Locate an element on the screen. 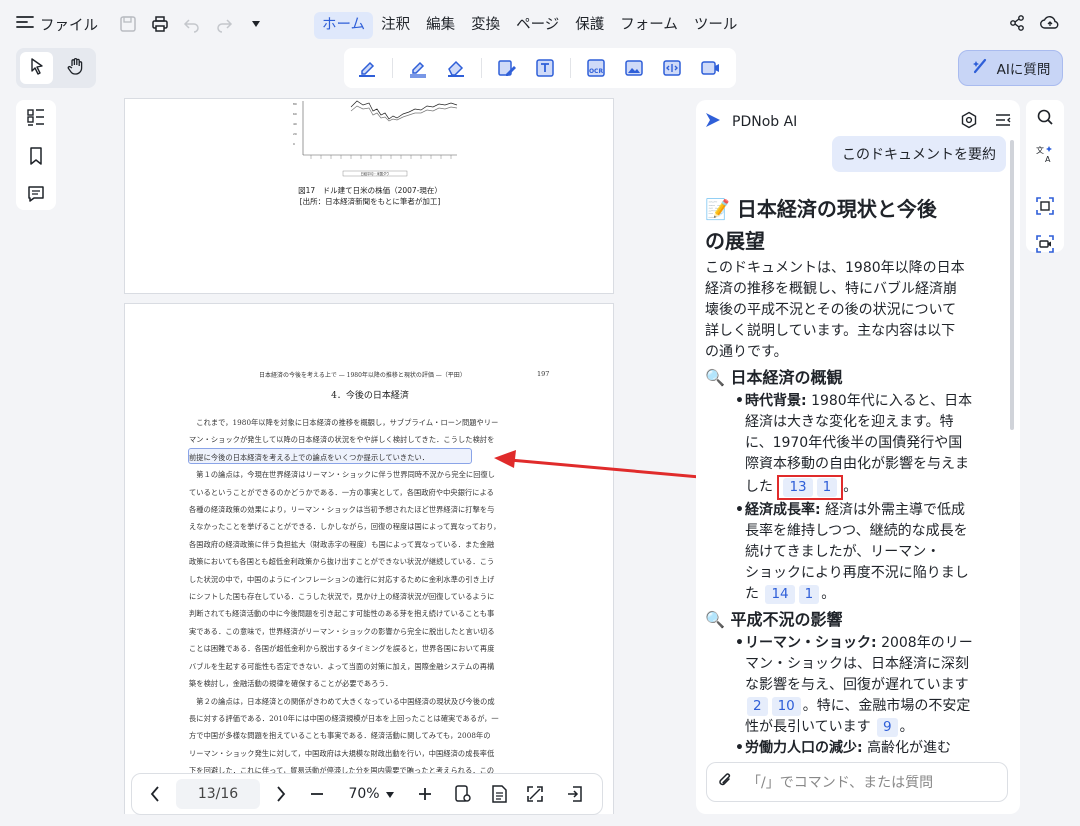 The image size is (1080, 826). bookmark-icon is located at coordinates (36, 158).